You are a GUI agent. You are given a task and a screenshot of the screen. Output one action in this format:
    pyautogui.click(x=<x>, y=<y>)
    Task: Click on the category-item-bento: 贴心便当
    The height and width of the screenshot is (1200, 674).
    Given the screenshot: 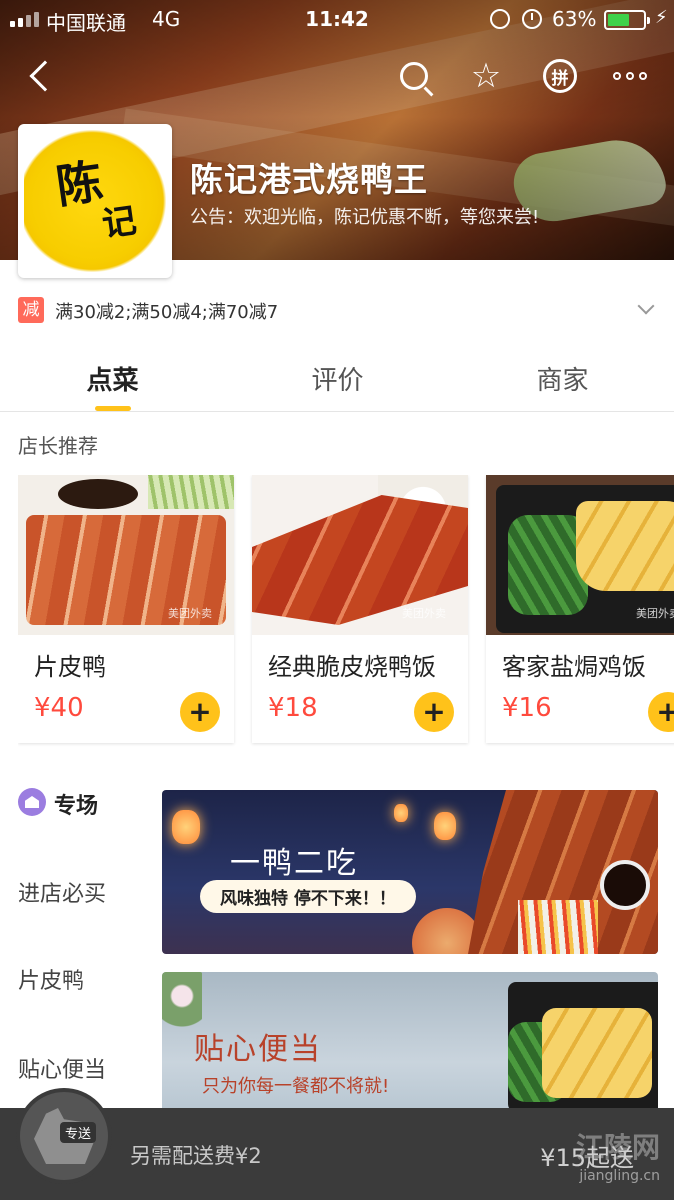 What is the action you would take?
    pyautogui.click(x=62, y=1068)
    